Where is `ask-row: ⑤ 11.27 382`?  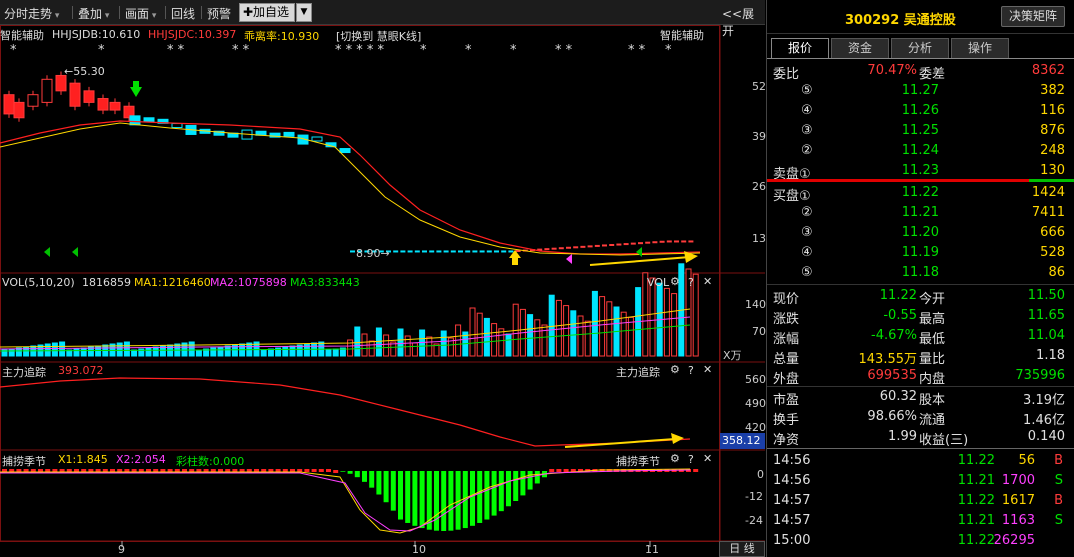
ask-row: ⑤ 11.27 382 is located at coordinates (920, 91).